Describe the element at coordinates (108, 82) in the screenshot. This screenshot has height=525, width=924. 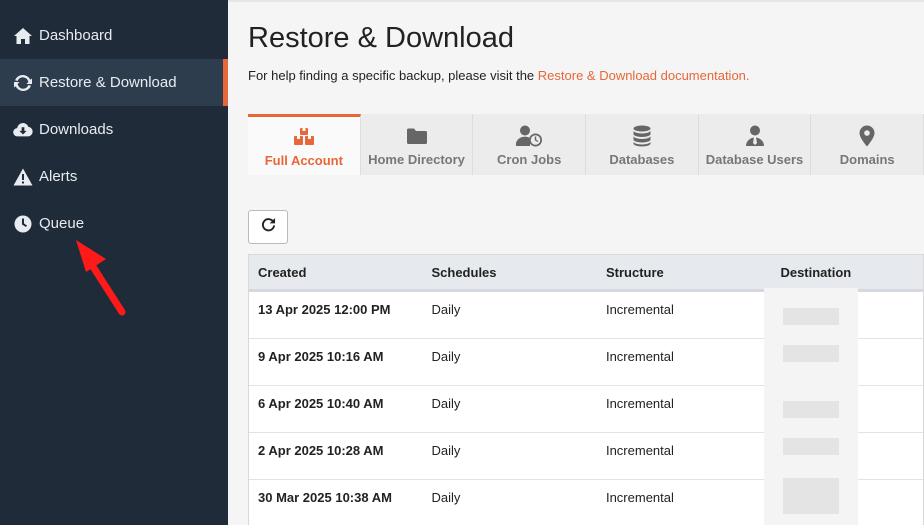
I see `sidebar-item-label: Restore & Download` at that location.